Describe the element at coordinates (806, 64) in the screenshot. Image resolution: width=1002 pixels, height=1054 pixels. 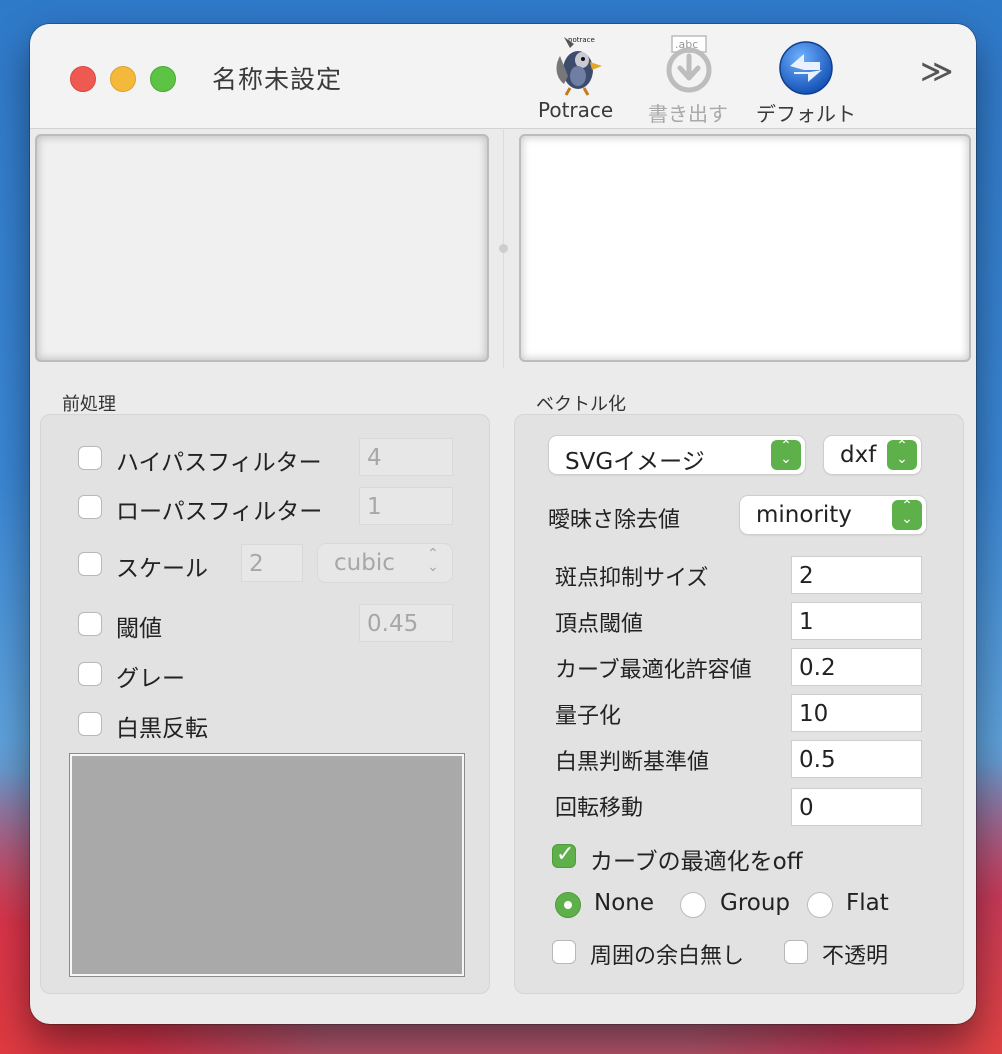
I see `default-icon` at that location.